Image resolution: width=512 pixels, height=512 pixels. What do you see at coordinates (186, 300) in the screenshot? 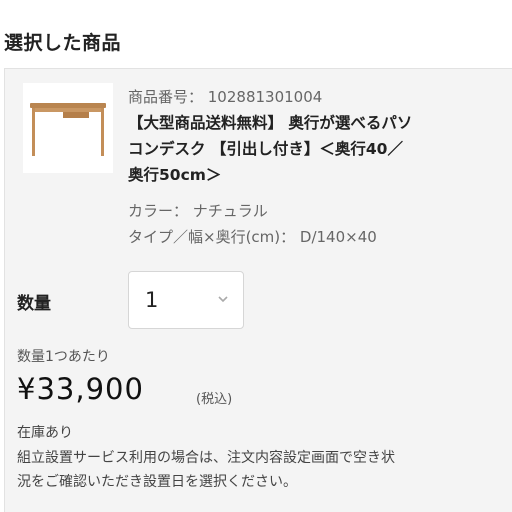
I see `quantity-select: 1` at bounding box center [186, 300].